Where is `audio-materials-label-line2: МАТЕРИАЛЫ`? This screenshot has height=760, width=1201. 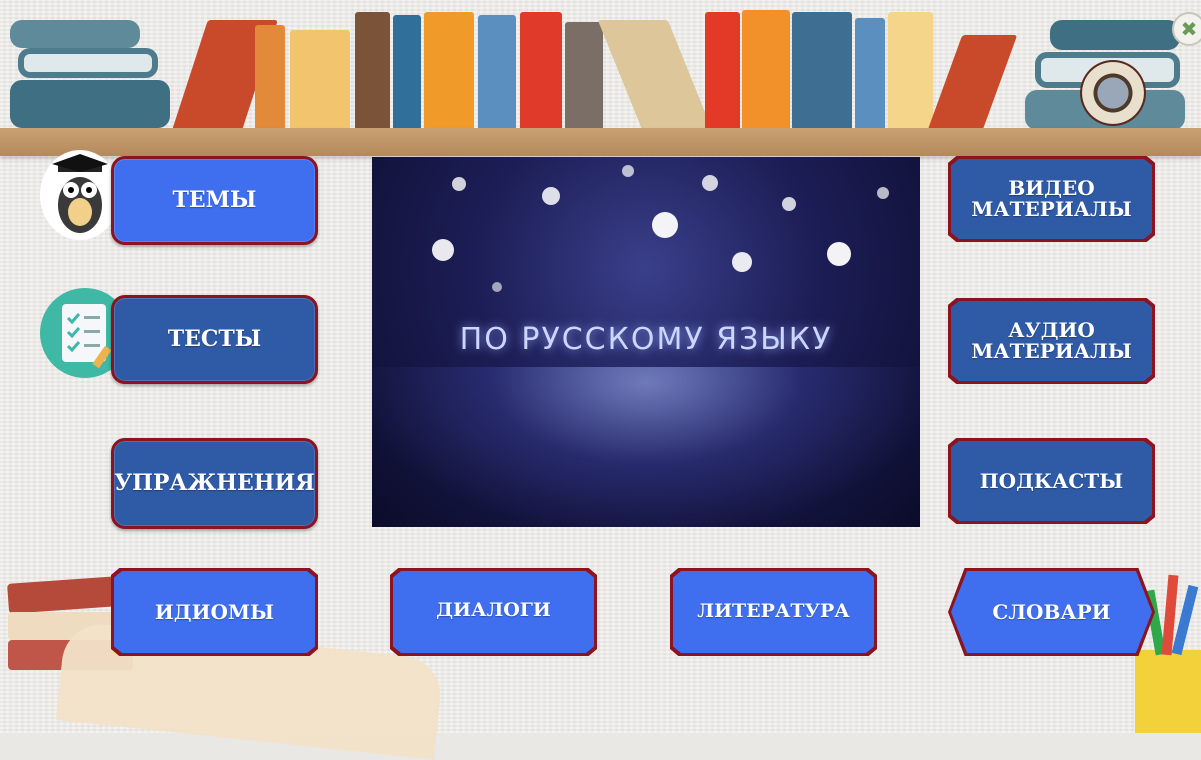 audio-materials-label-line2: МАТЕРИАЛЫ is located at coordinates (1051, 351).